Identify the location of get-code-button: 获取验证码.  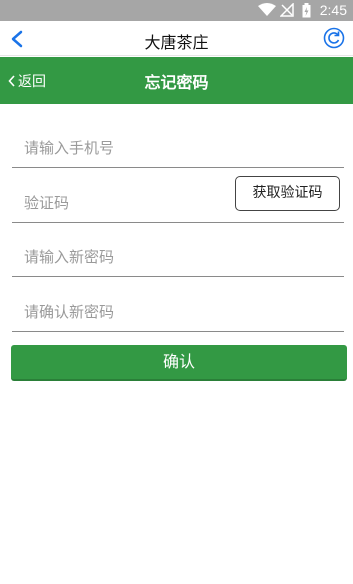
(287, 193).